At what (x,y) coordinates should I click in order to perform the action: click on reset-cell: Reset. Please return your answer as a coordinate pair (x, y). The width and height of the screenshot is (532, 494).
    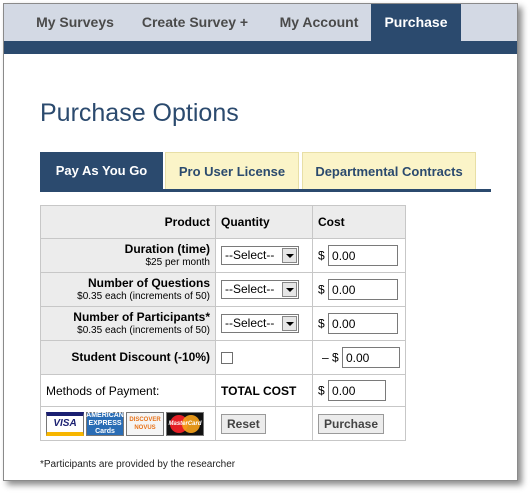
    Looking at the image, I should click on (264, 423).